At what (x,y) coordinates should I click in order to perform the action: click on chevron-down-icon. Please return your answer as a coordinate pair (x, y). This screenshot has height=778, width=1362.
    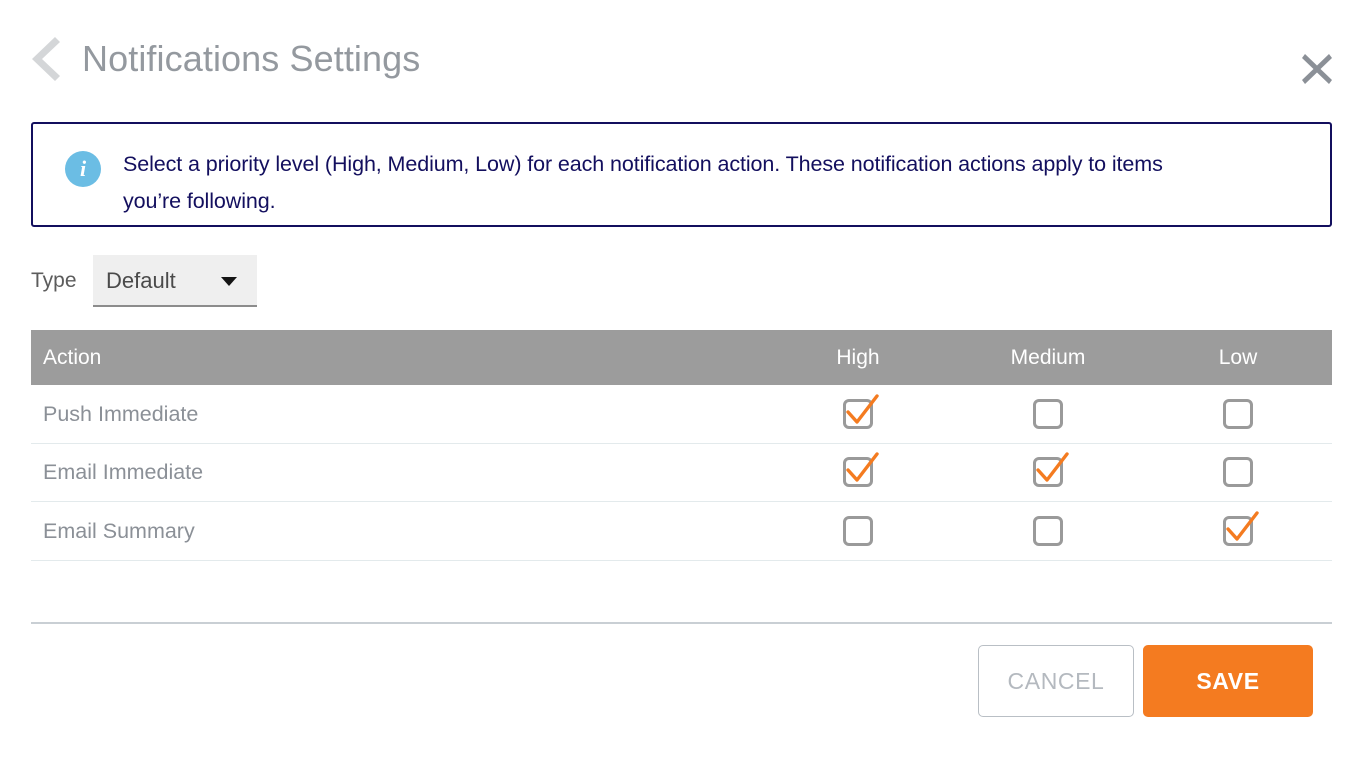
    Looking at the image, I should click on (229, 281).